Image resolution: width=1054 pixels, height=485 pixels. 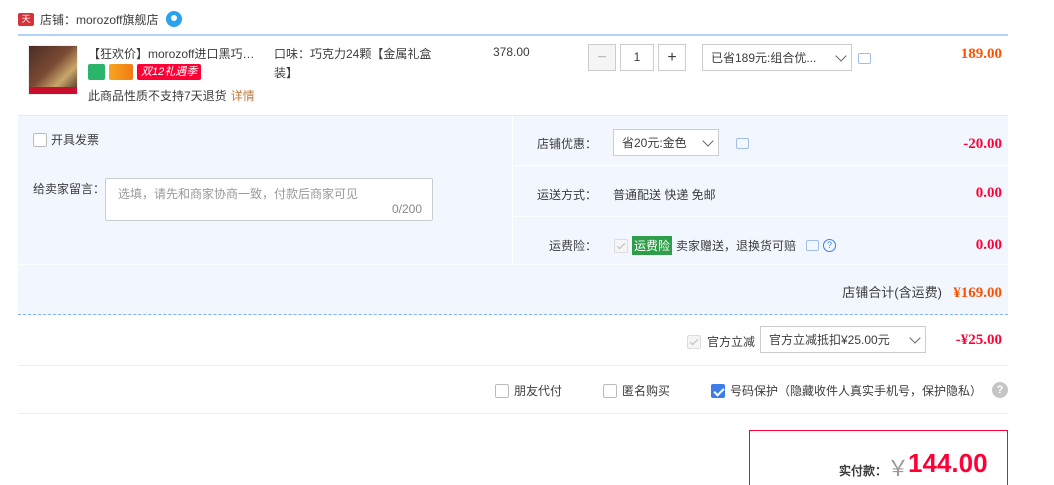 I want to click on shop-total-label: 店铺合计(含运费), so click(x=892, y=292).